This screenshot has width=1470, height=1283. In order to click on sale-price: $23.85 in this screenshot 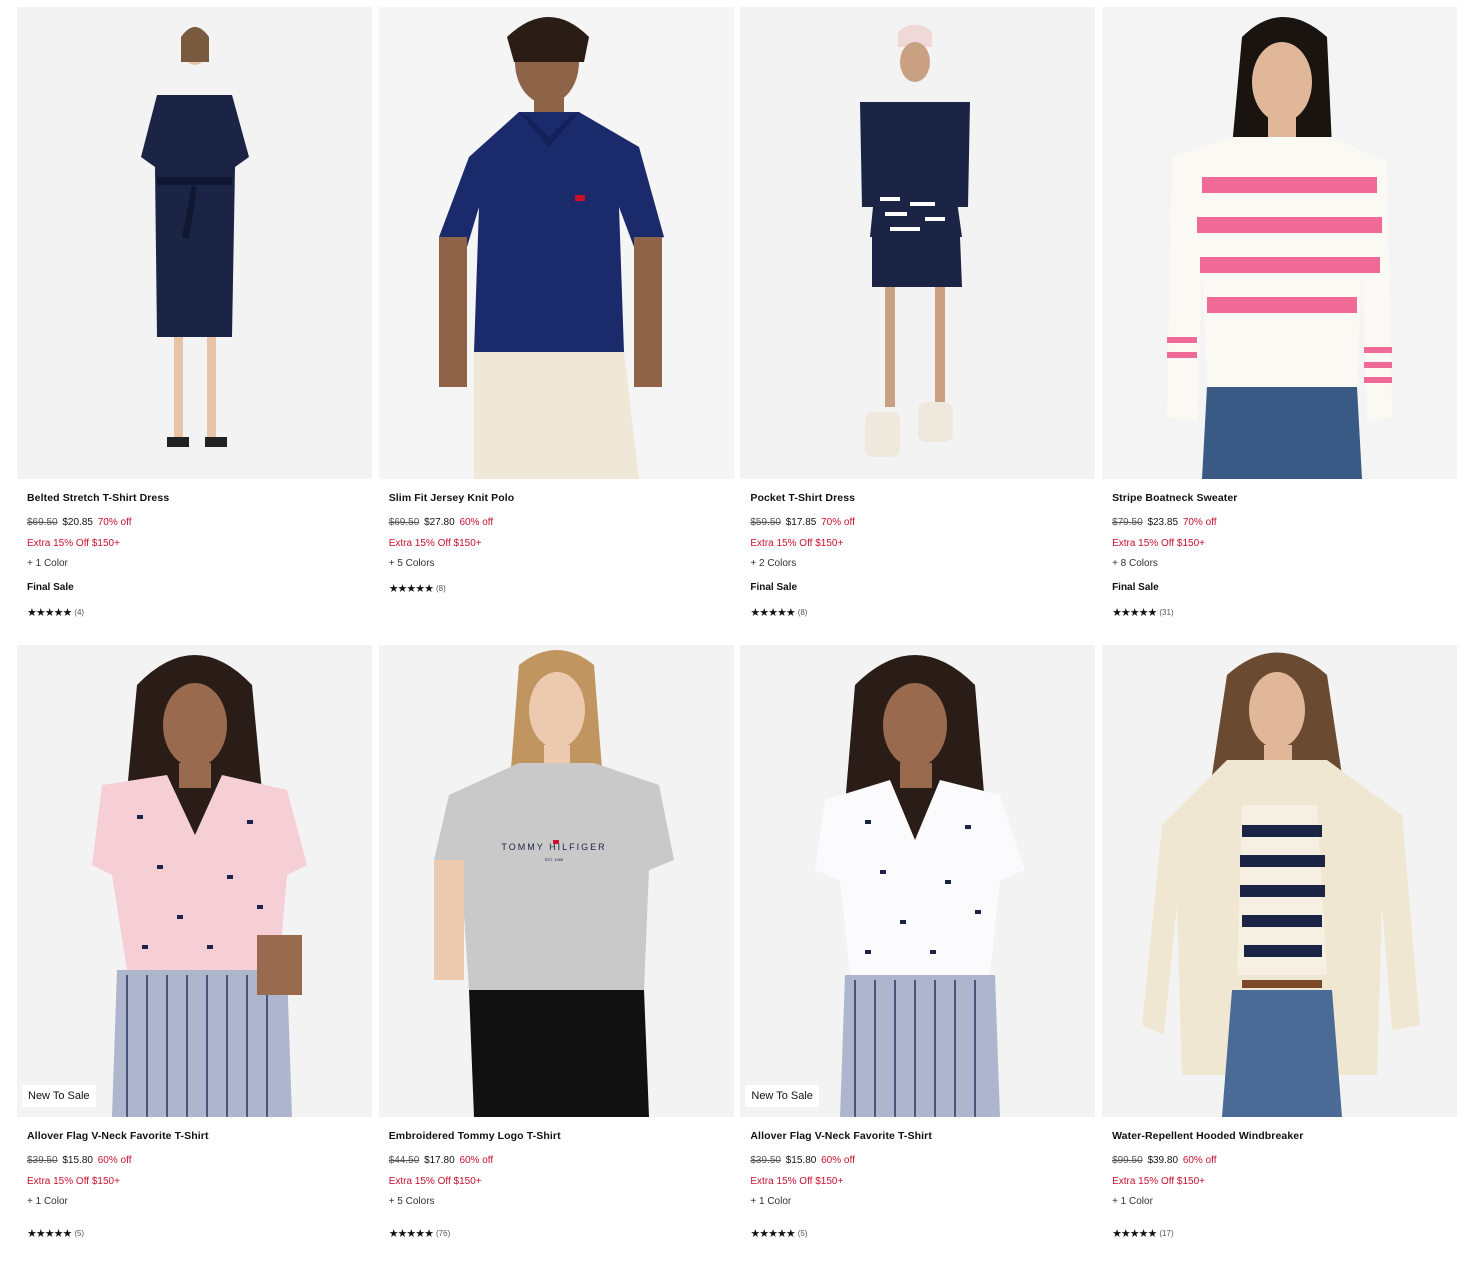, I will do `click(1163, 522)`.